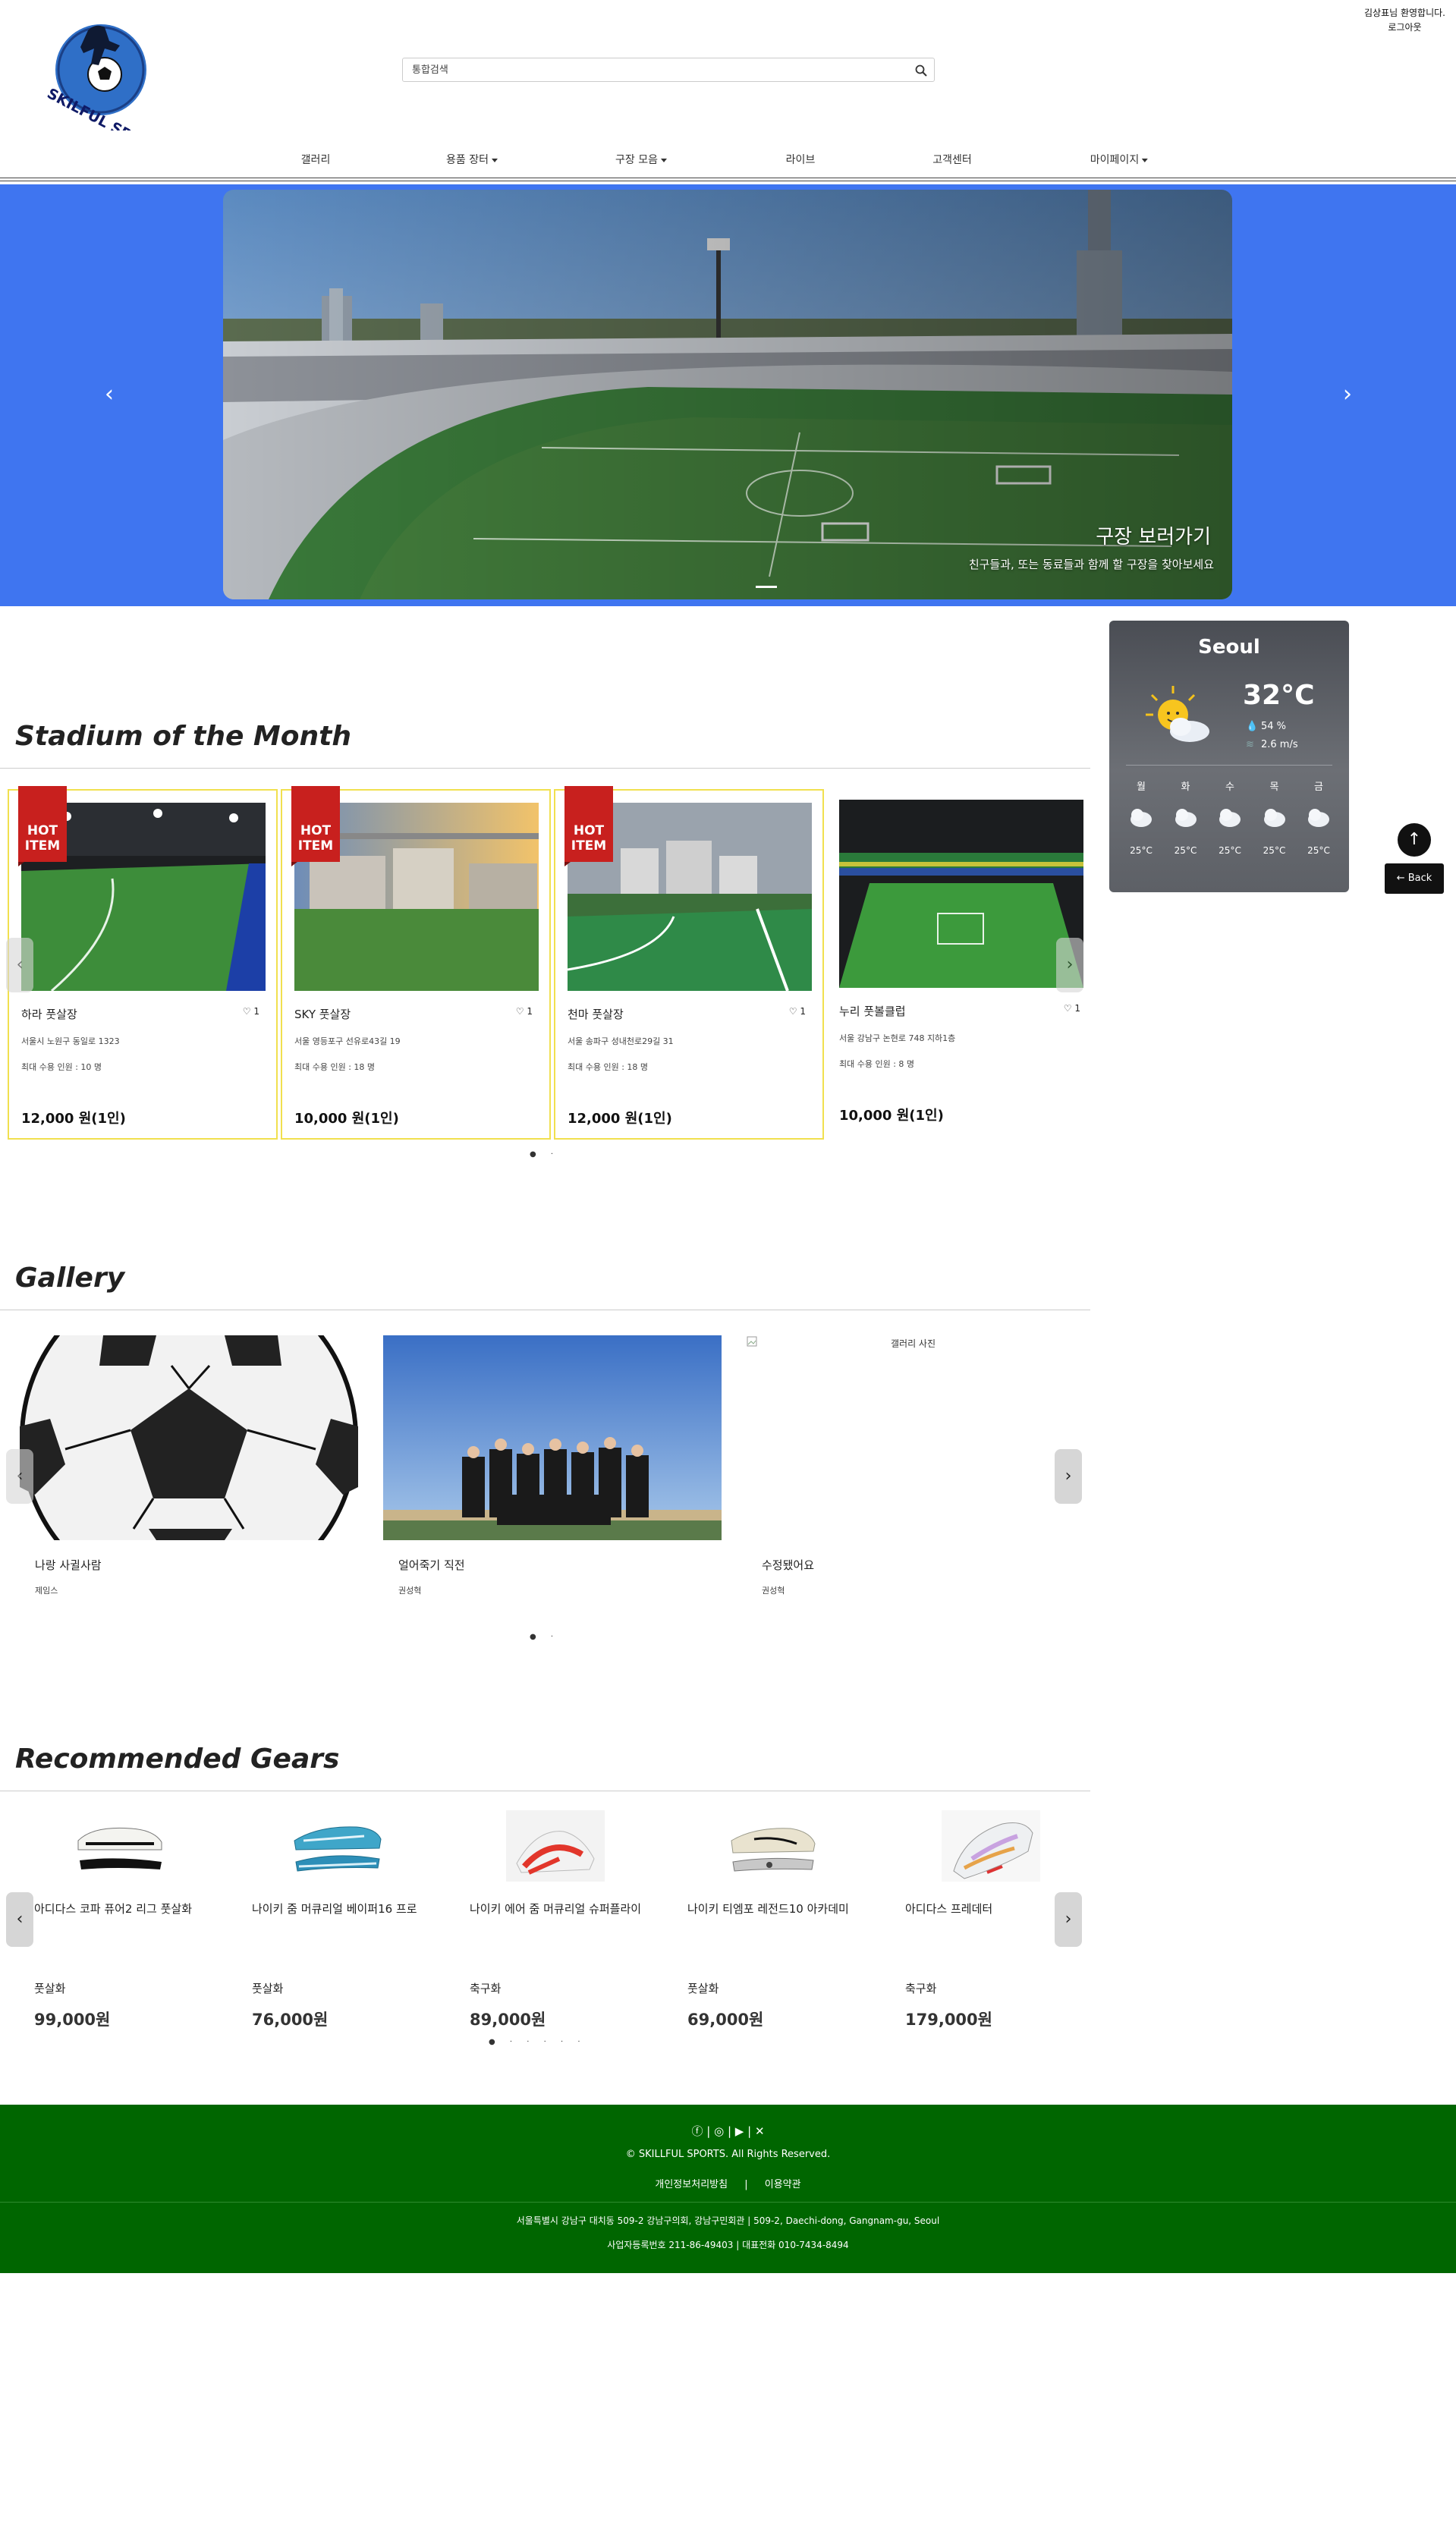 Image resolution: width=1456 pixels, height=2525 pixels. Describe the element at coordinates (472, 160) in the screenshot. I see `nav-equipment-market: 용품 장터` at that location.